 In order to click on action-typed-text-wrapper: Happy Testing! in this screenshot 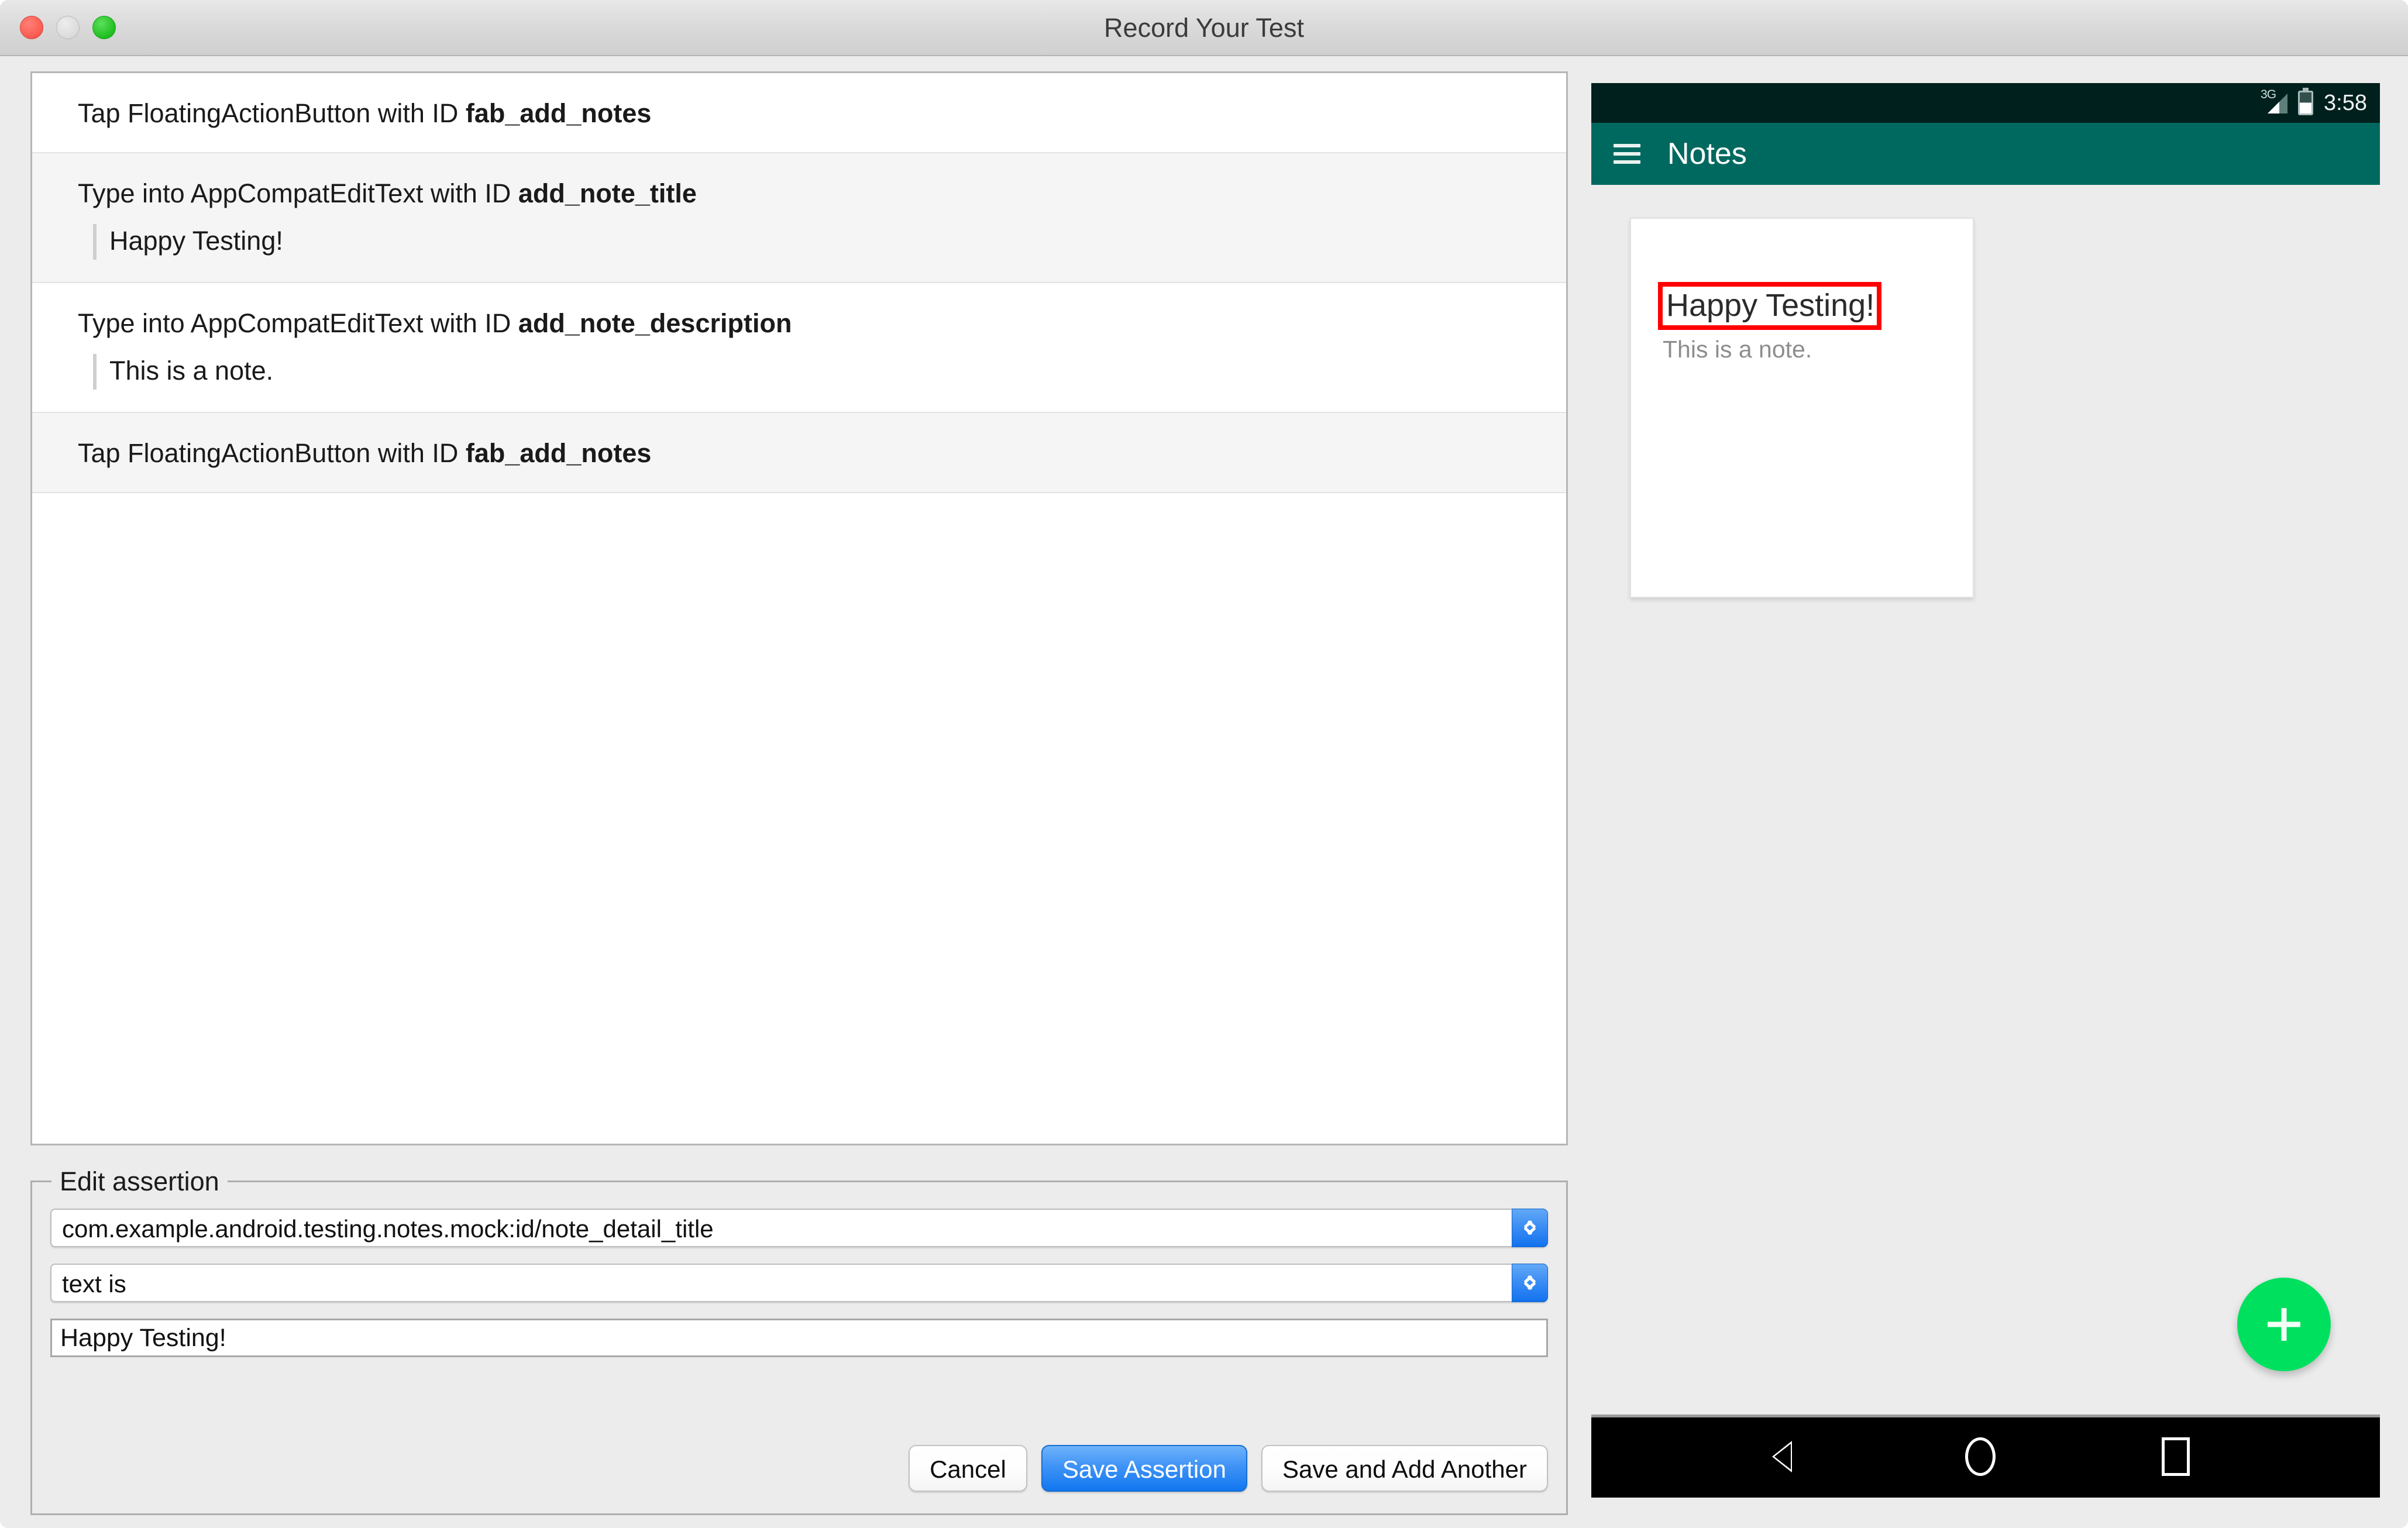, I will do `click(822, 253)`.